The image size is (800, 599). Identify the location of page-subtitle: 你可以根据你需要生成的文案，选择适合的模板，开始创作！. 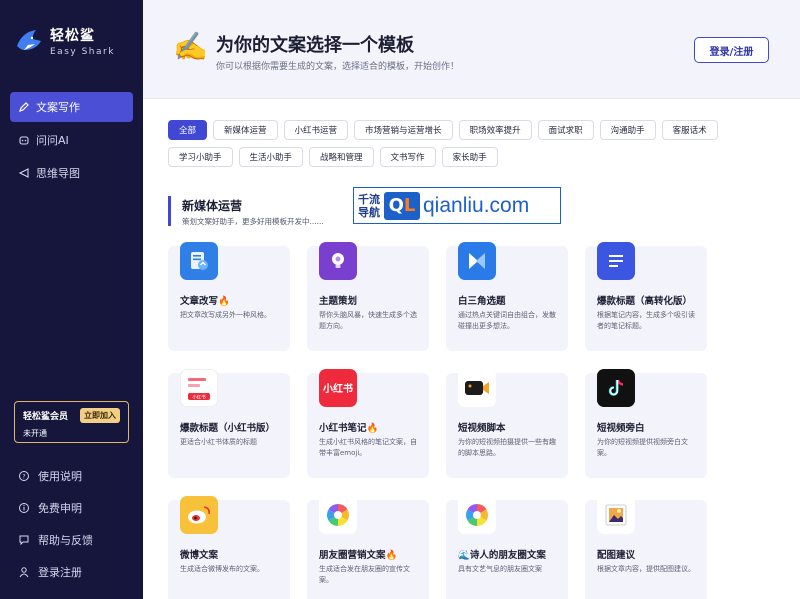
(338, 67).